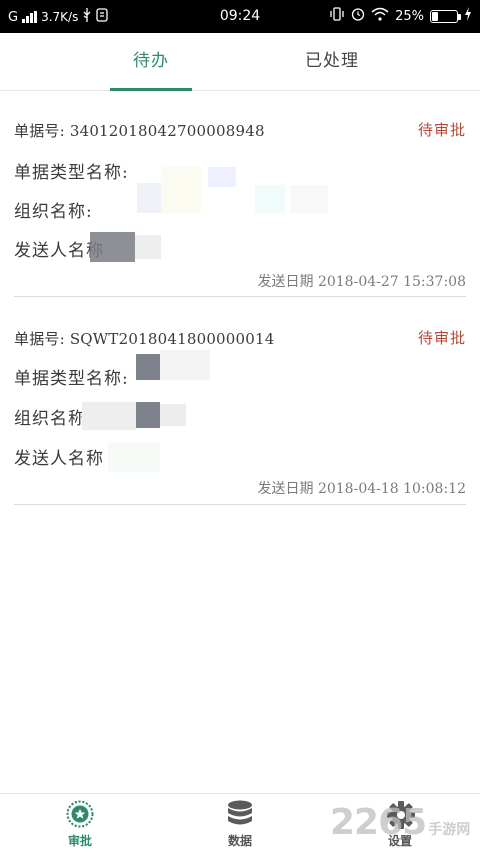 This screenshot has height=853, width=480. Describe the element at coordinates (391, 489) in the screenshot. I see `send-date-value: 2018-04-18 10:08:12` at that location.